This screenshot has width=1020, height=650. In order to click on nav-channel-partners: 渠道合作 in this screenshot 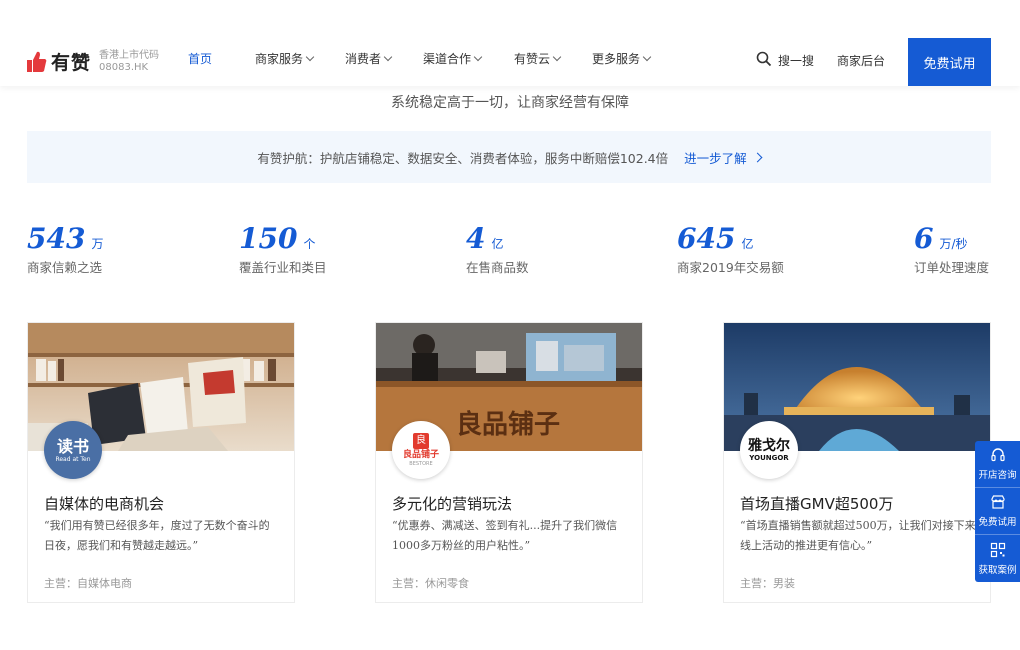, I will do `click(468, 58)`.